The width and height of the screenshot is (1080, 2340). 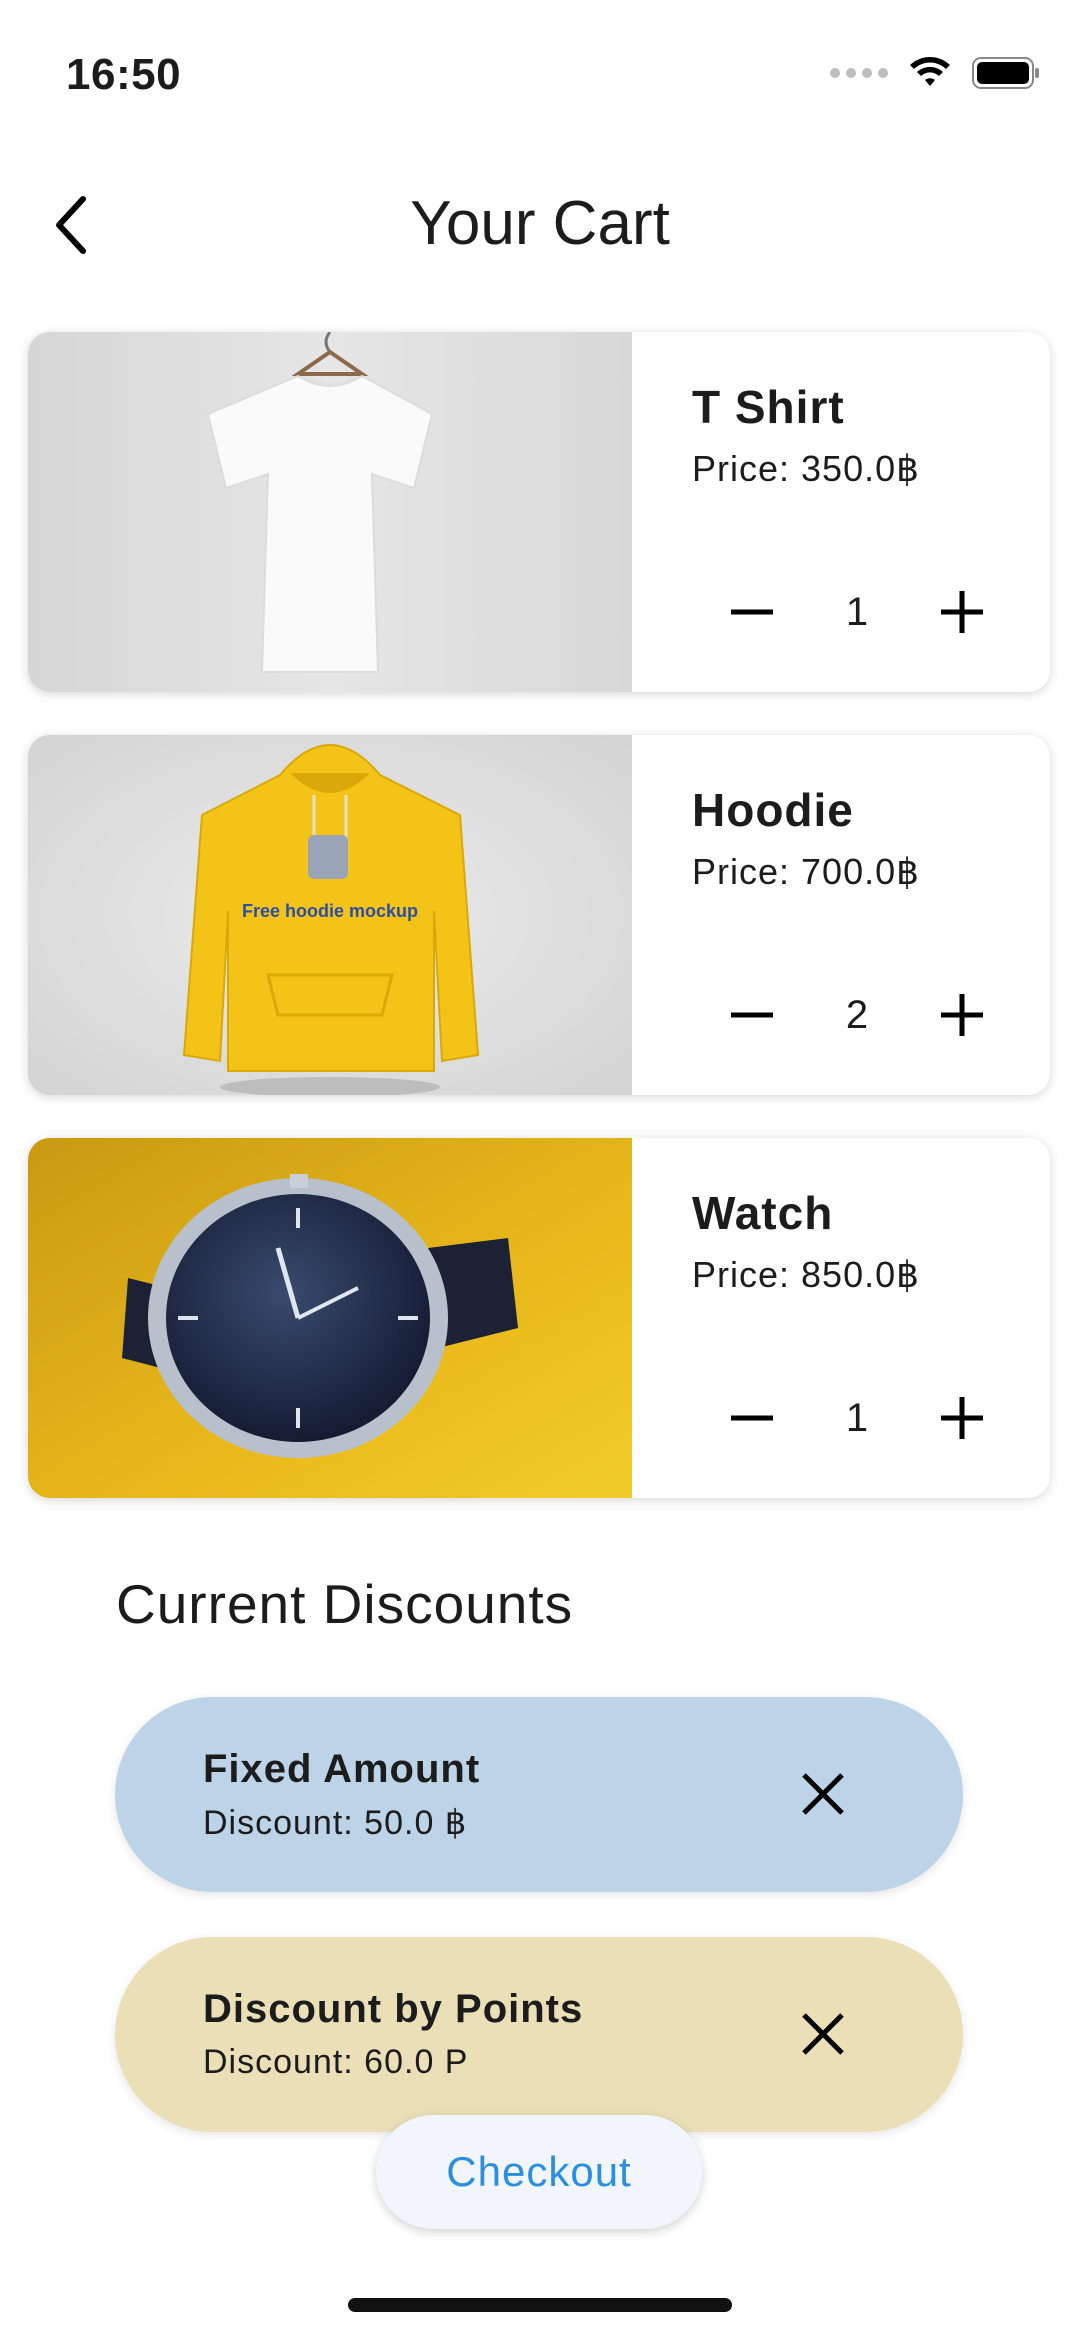 I want to click on hoodie-image: Free hoodie mockup, so click(x=330, y=915).